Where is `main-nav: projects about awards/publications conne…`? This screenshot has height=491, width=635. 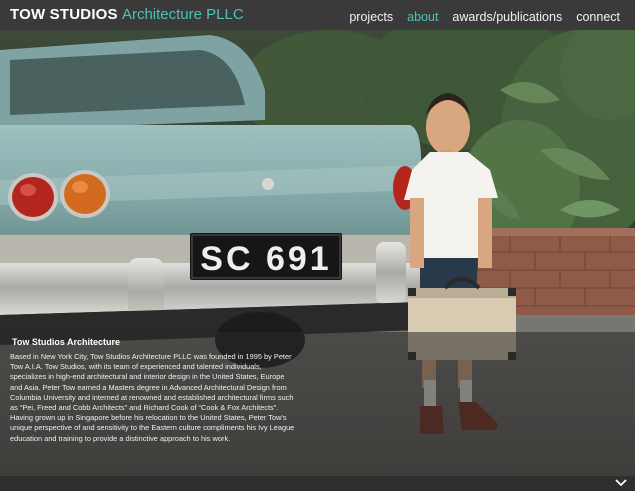
main-nav: projects about awards/publications conne… is located at coordinates (484, 17).